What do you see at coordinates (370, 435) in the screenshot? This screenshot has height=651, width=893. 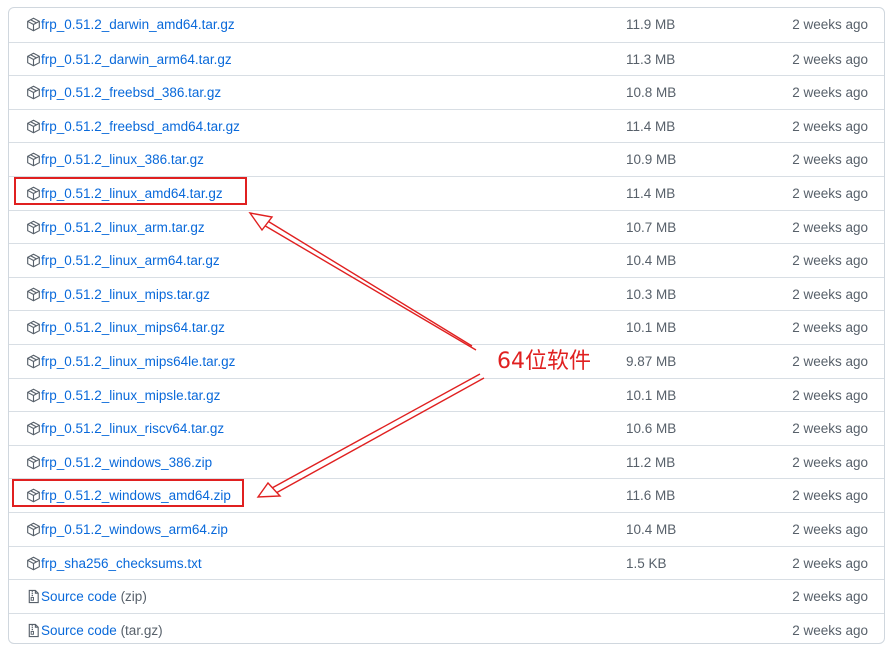 I see `arrow-to-windows-amd64` at bounding box center [370, 435].